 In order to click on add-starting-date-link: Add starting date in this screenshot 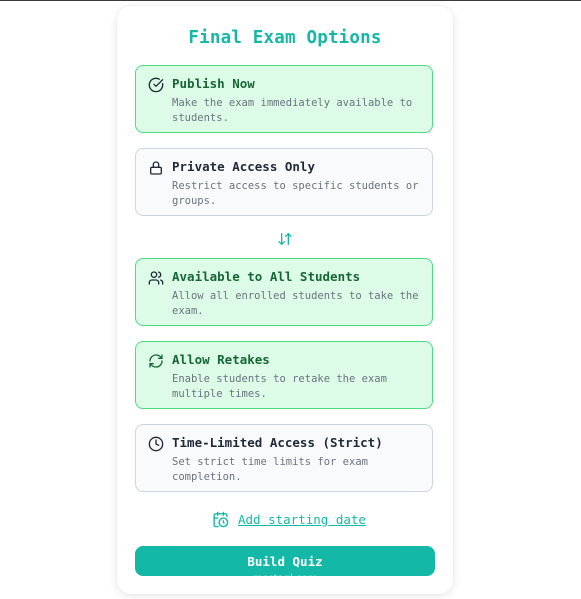, I will do `click(289, 519)`.